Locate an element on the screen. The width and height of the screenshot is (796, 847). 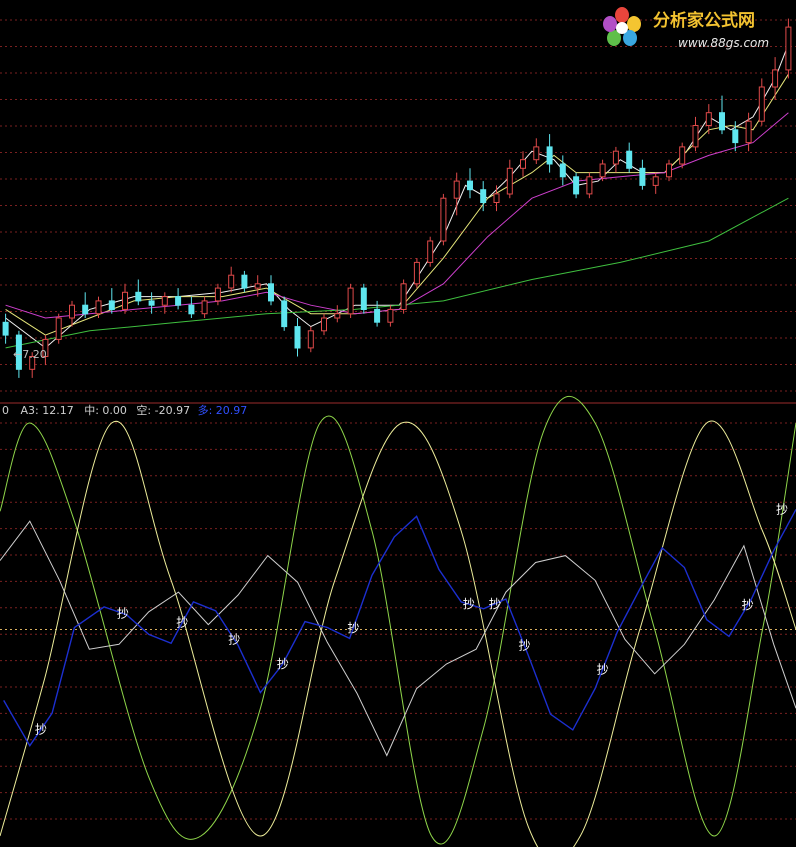
logo-title: 分析家公式网 is located at coordinates (704, 20).